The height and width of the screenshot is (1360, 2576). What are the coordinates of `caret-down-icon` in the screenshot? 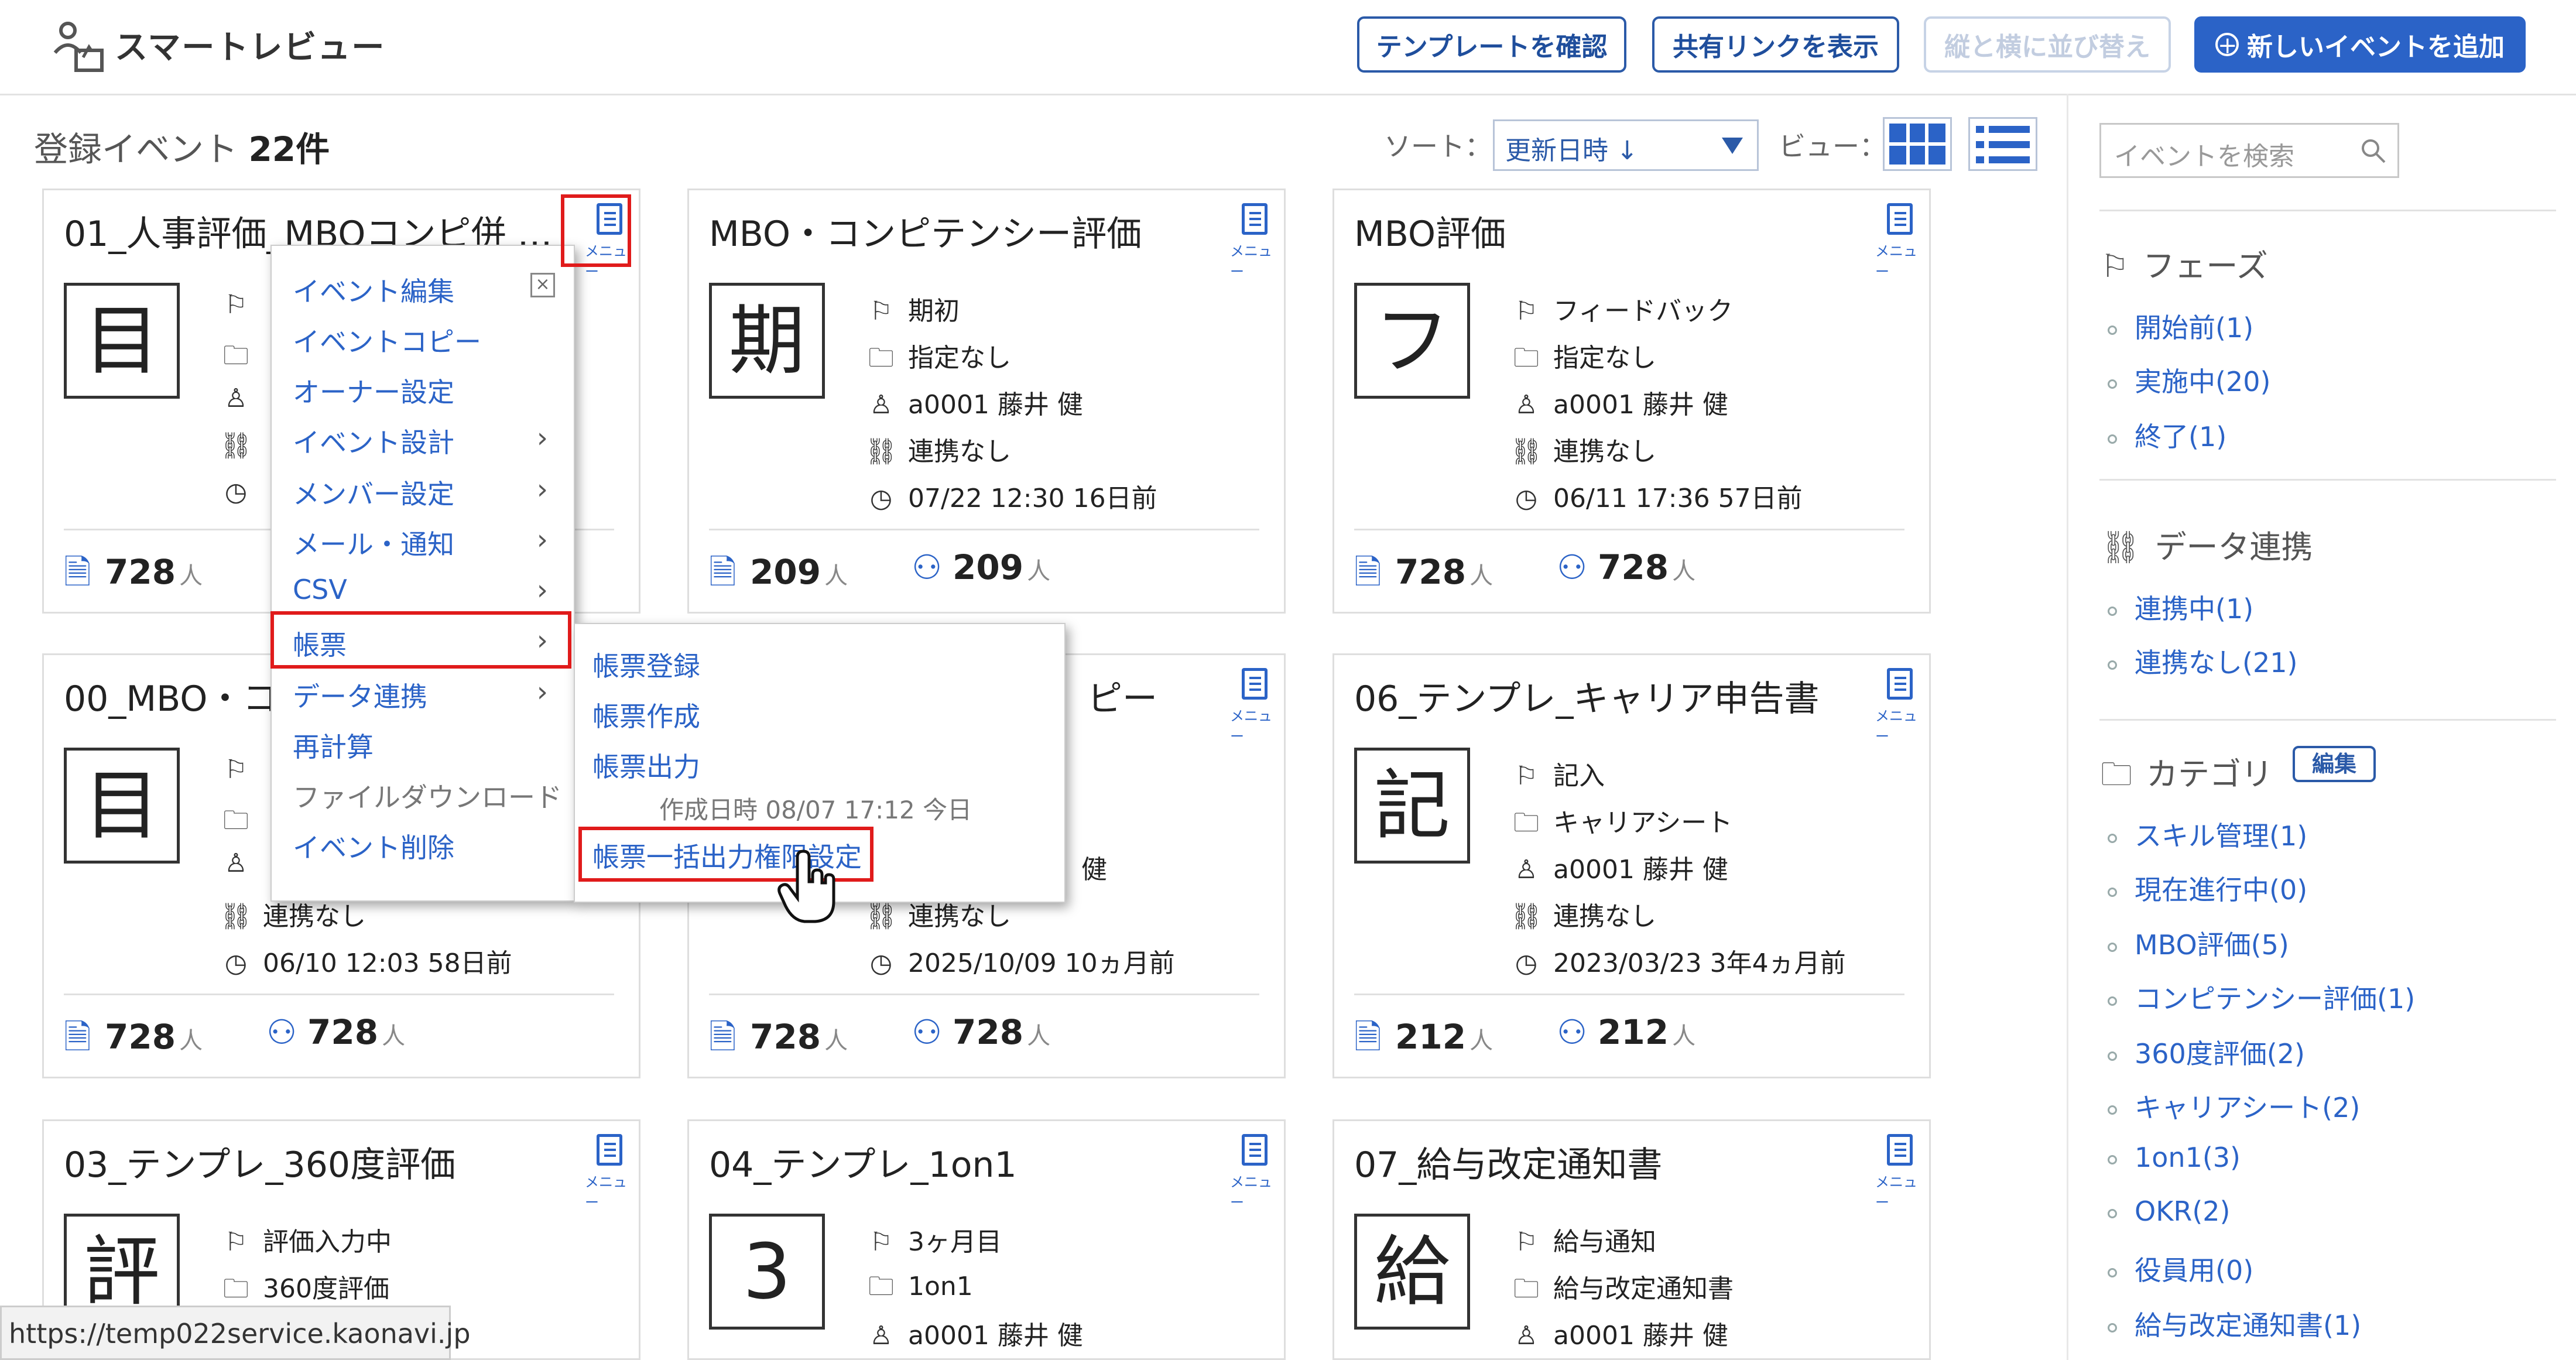 It's located at (1732, 146).